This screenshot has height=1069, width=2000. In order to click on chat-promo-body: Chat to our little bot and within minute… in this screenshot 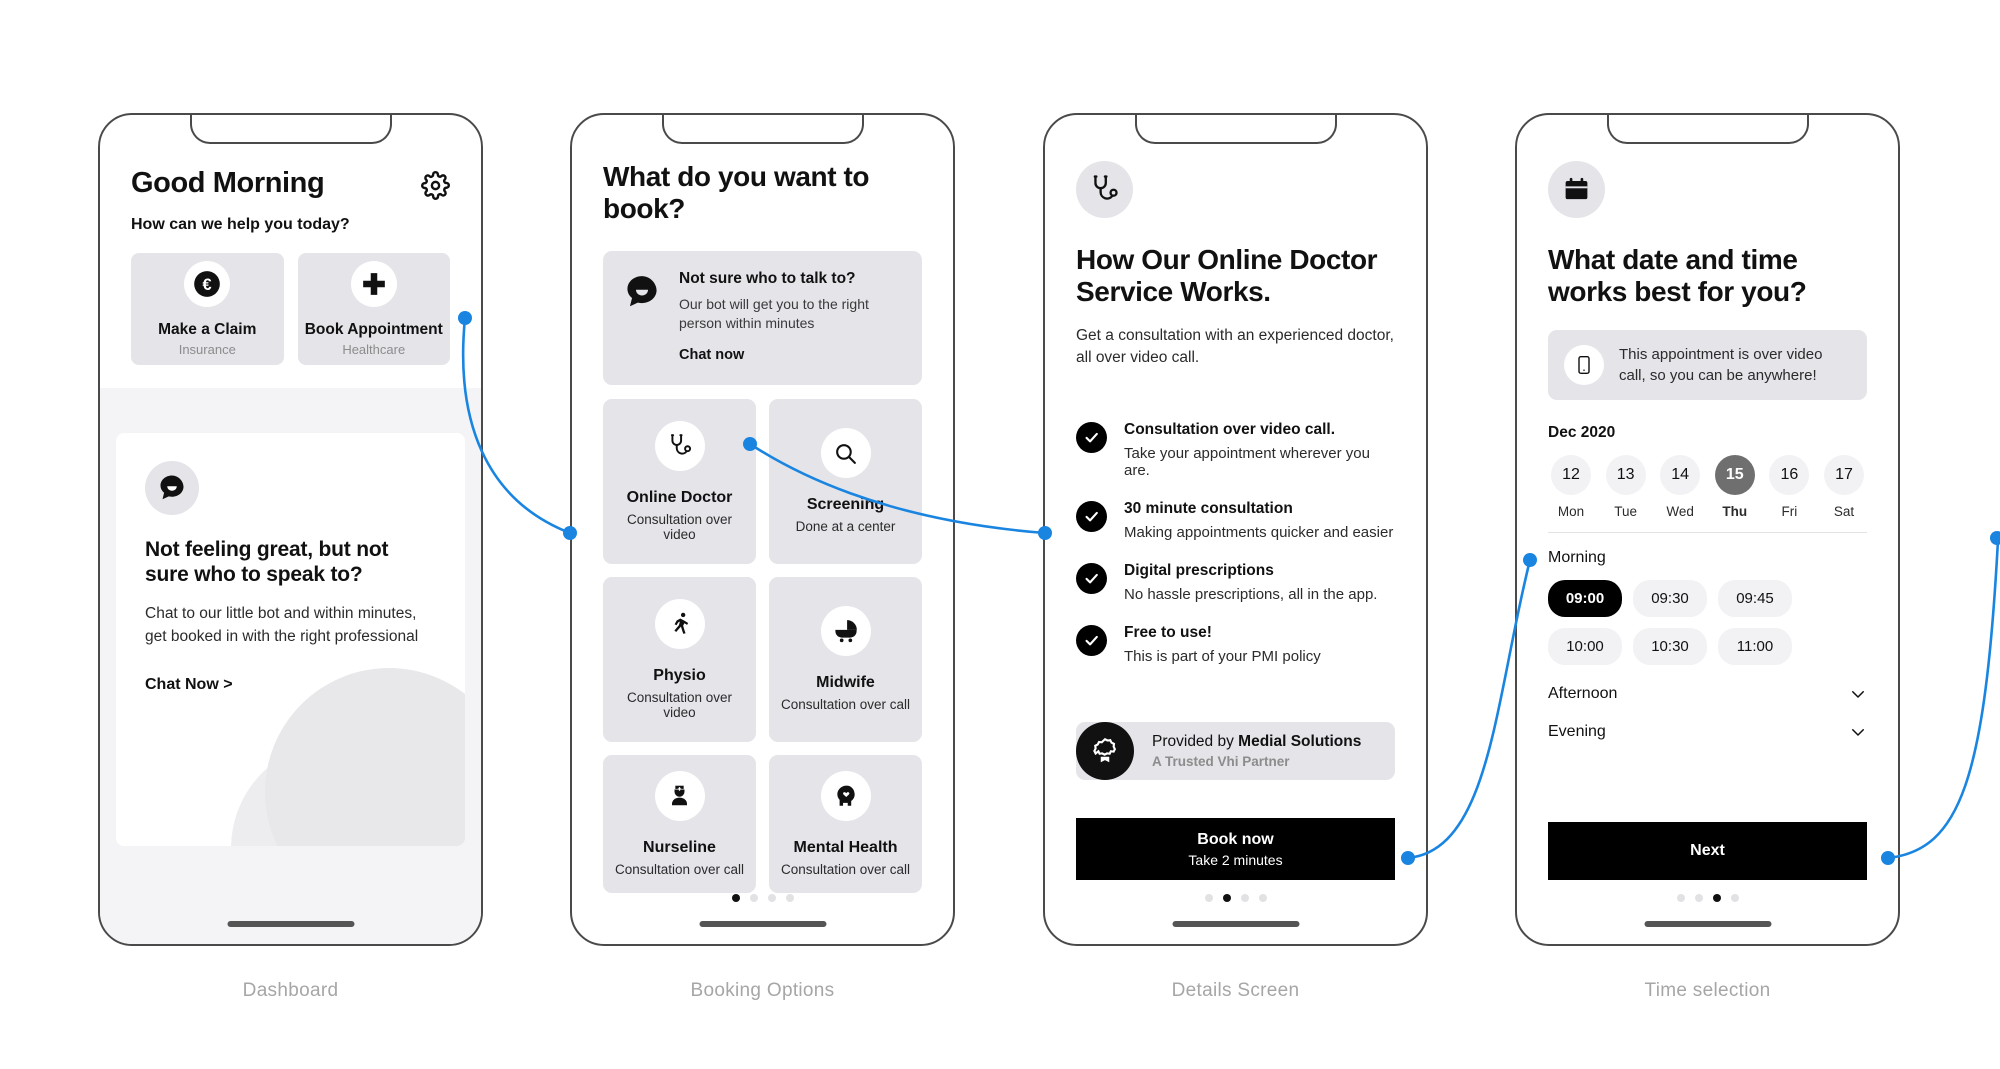, I will do `click(282, 625)`.